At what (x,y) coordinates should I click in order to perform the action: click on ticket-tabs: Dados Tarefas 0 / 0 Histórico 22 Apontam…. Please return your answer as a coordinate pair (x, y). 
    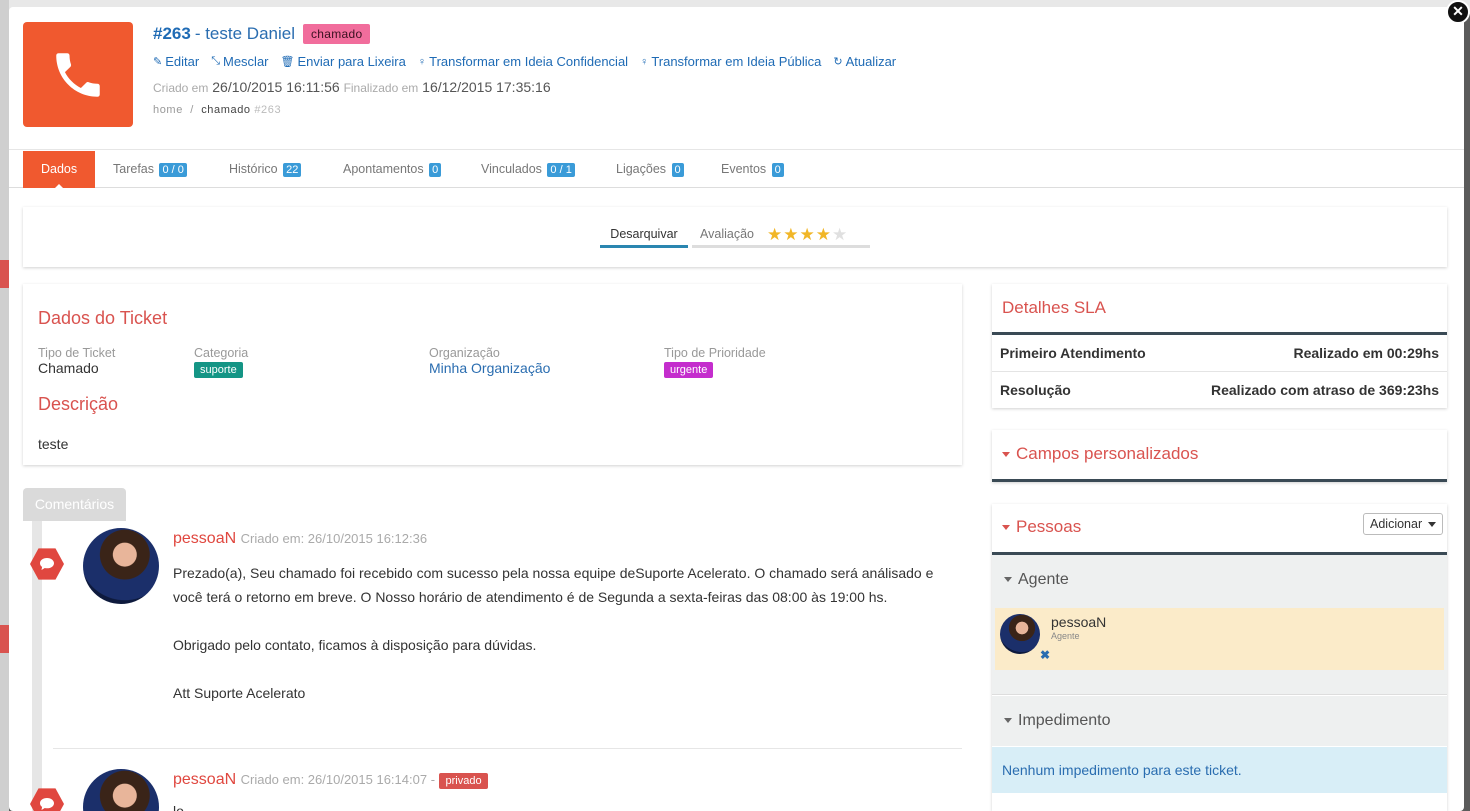
    Looking at the image, I should click on (736, 169).